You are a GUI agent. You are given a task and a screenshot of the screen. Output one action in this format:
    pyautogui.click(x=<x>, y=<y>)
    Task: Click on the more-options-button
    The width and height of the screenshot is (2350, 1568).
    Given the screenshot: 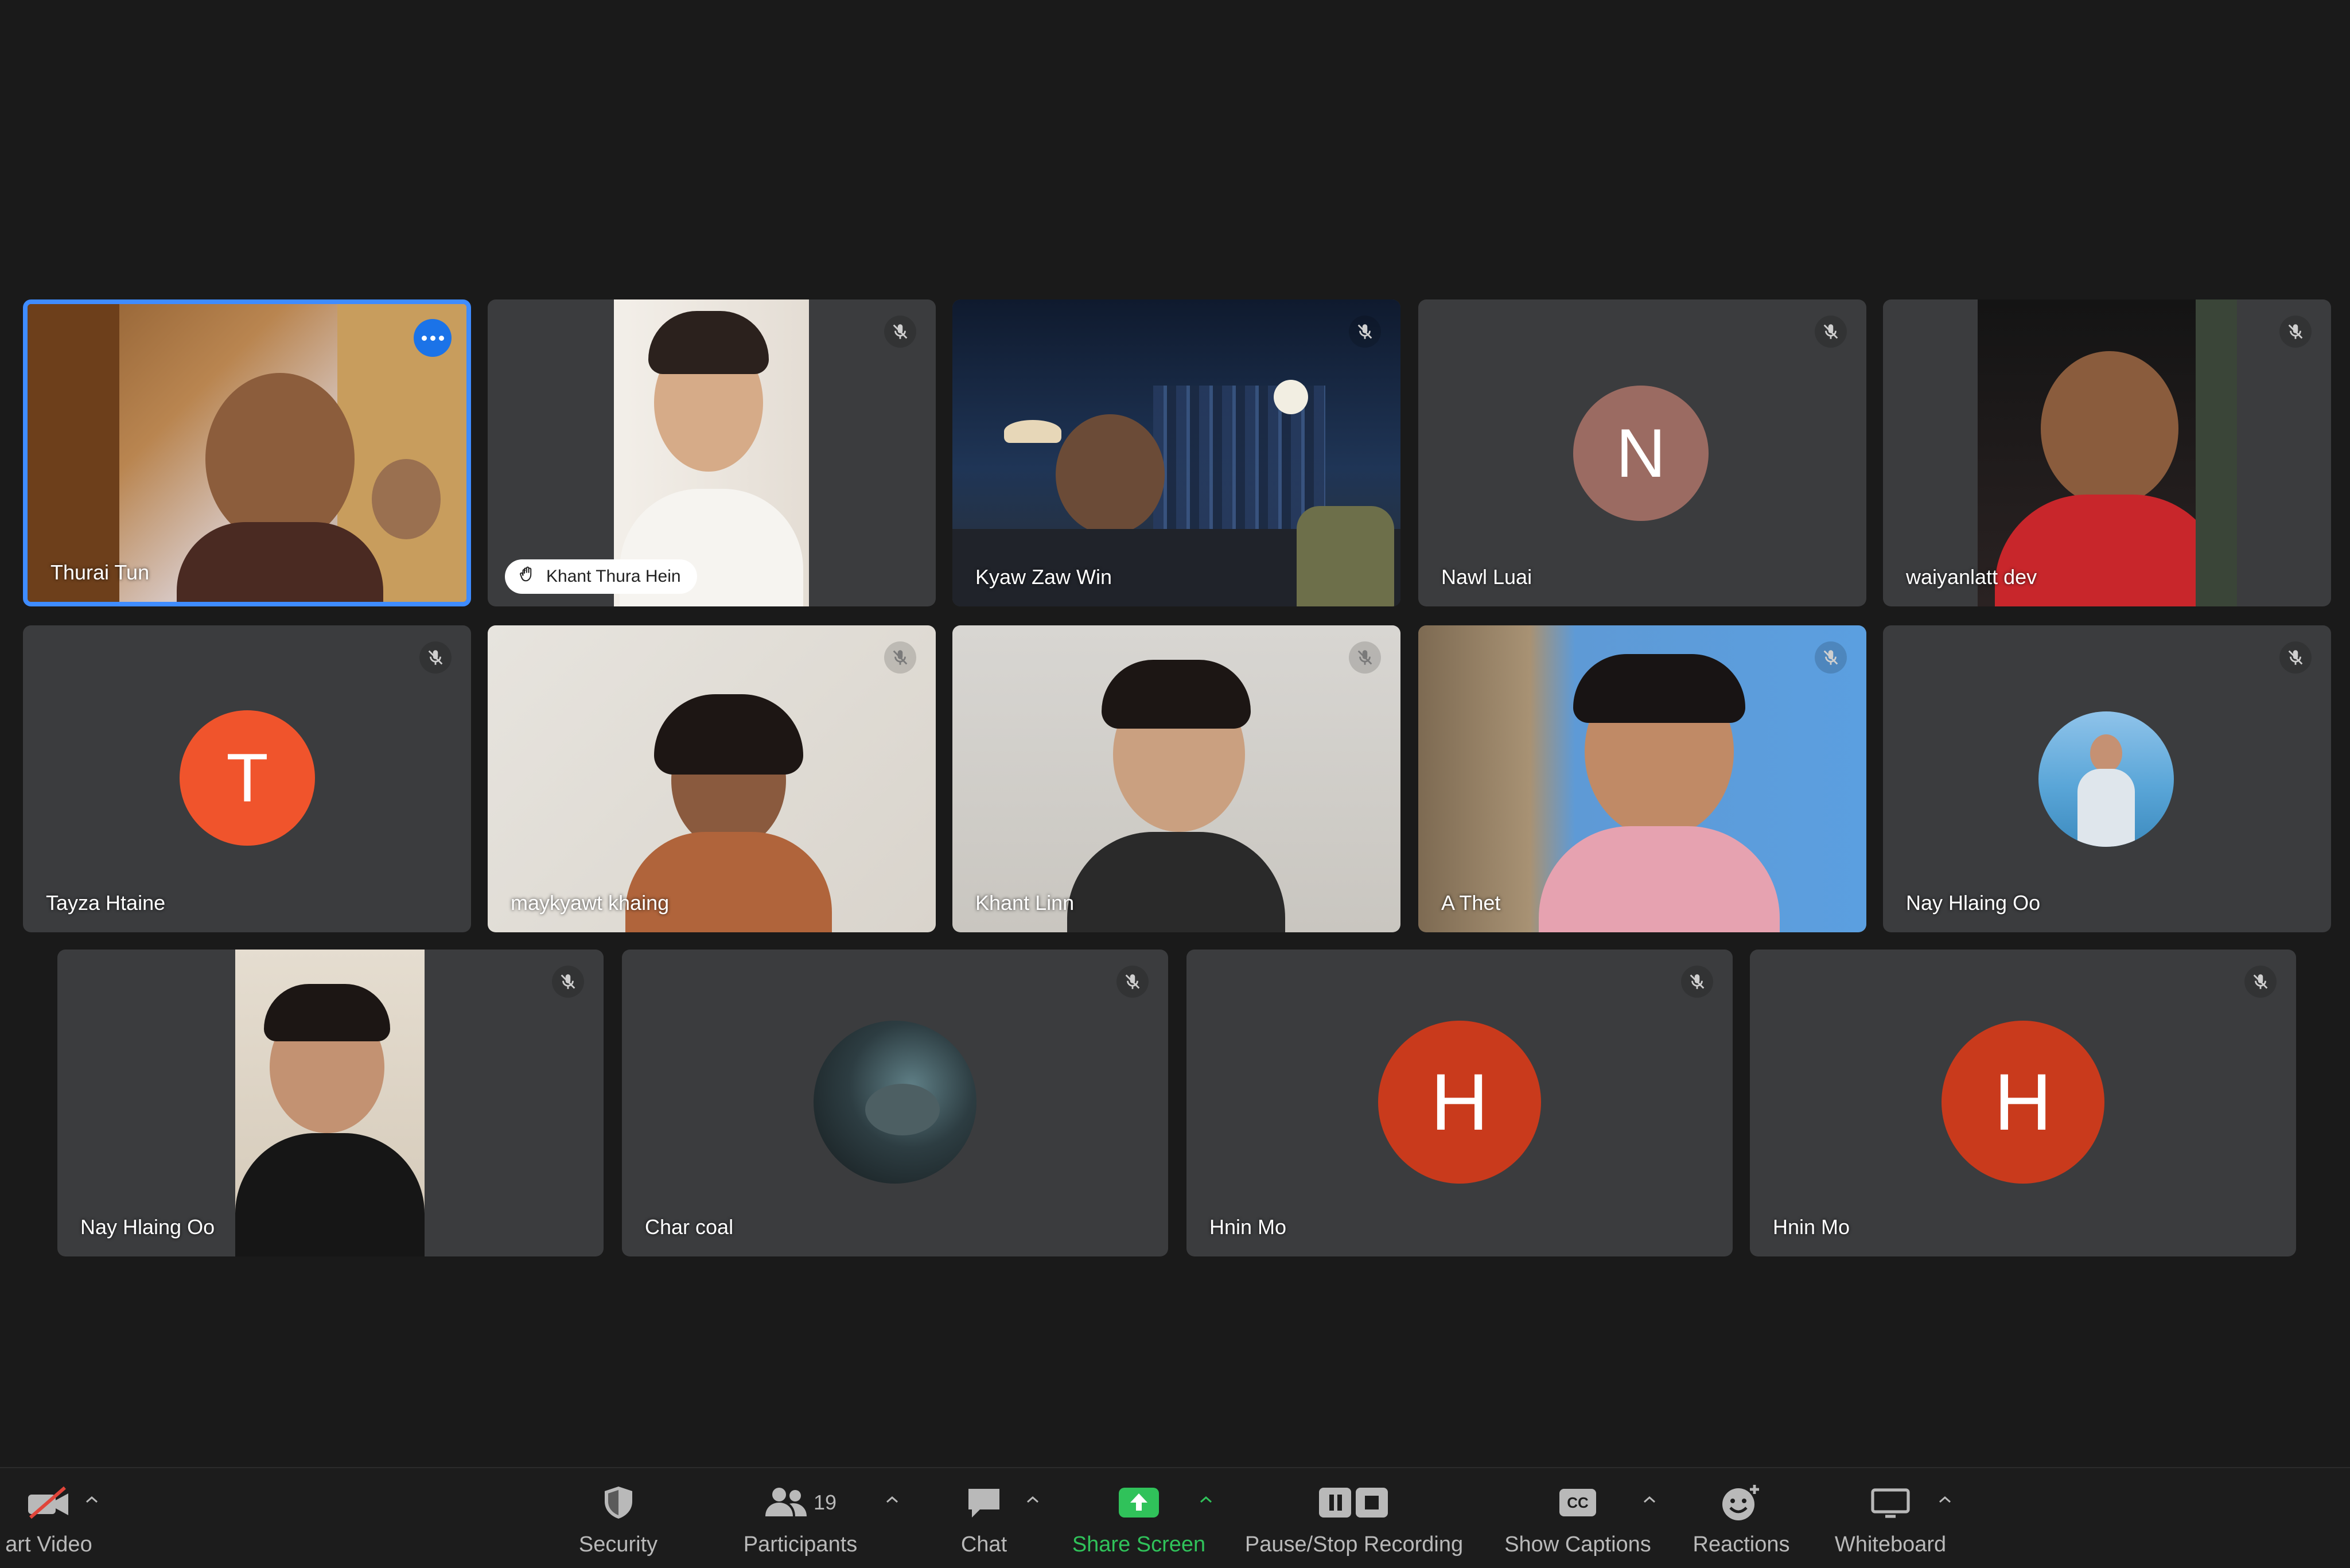 What is the action you would take?
    pyautogui.click(x=433, y=338)
    